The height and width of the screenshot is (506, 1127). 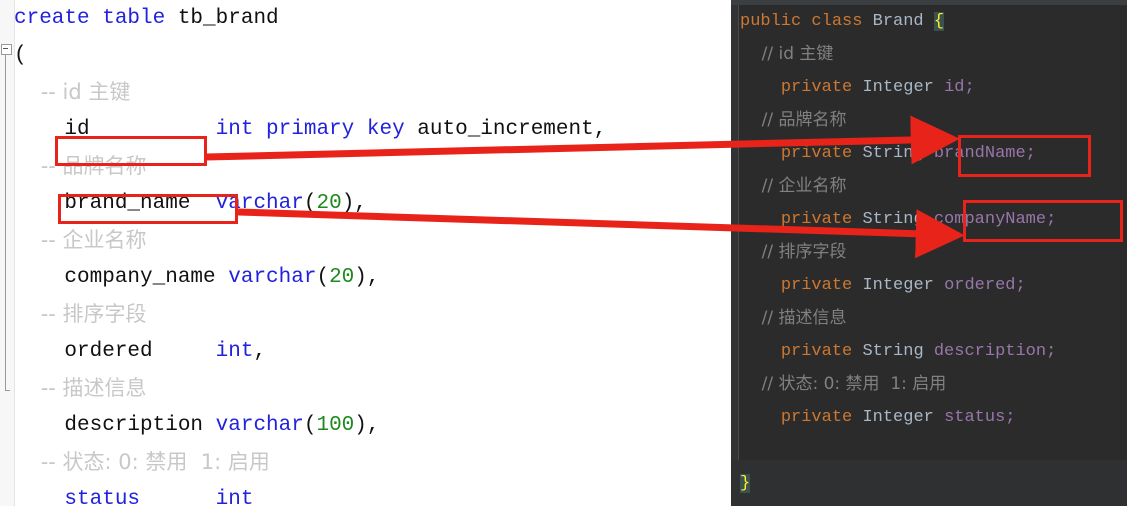 I want to click on code-line: private Integer ordered;, so click(x=898, y=285).